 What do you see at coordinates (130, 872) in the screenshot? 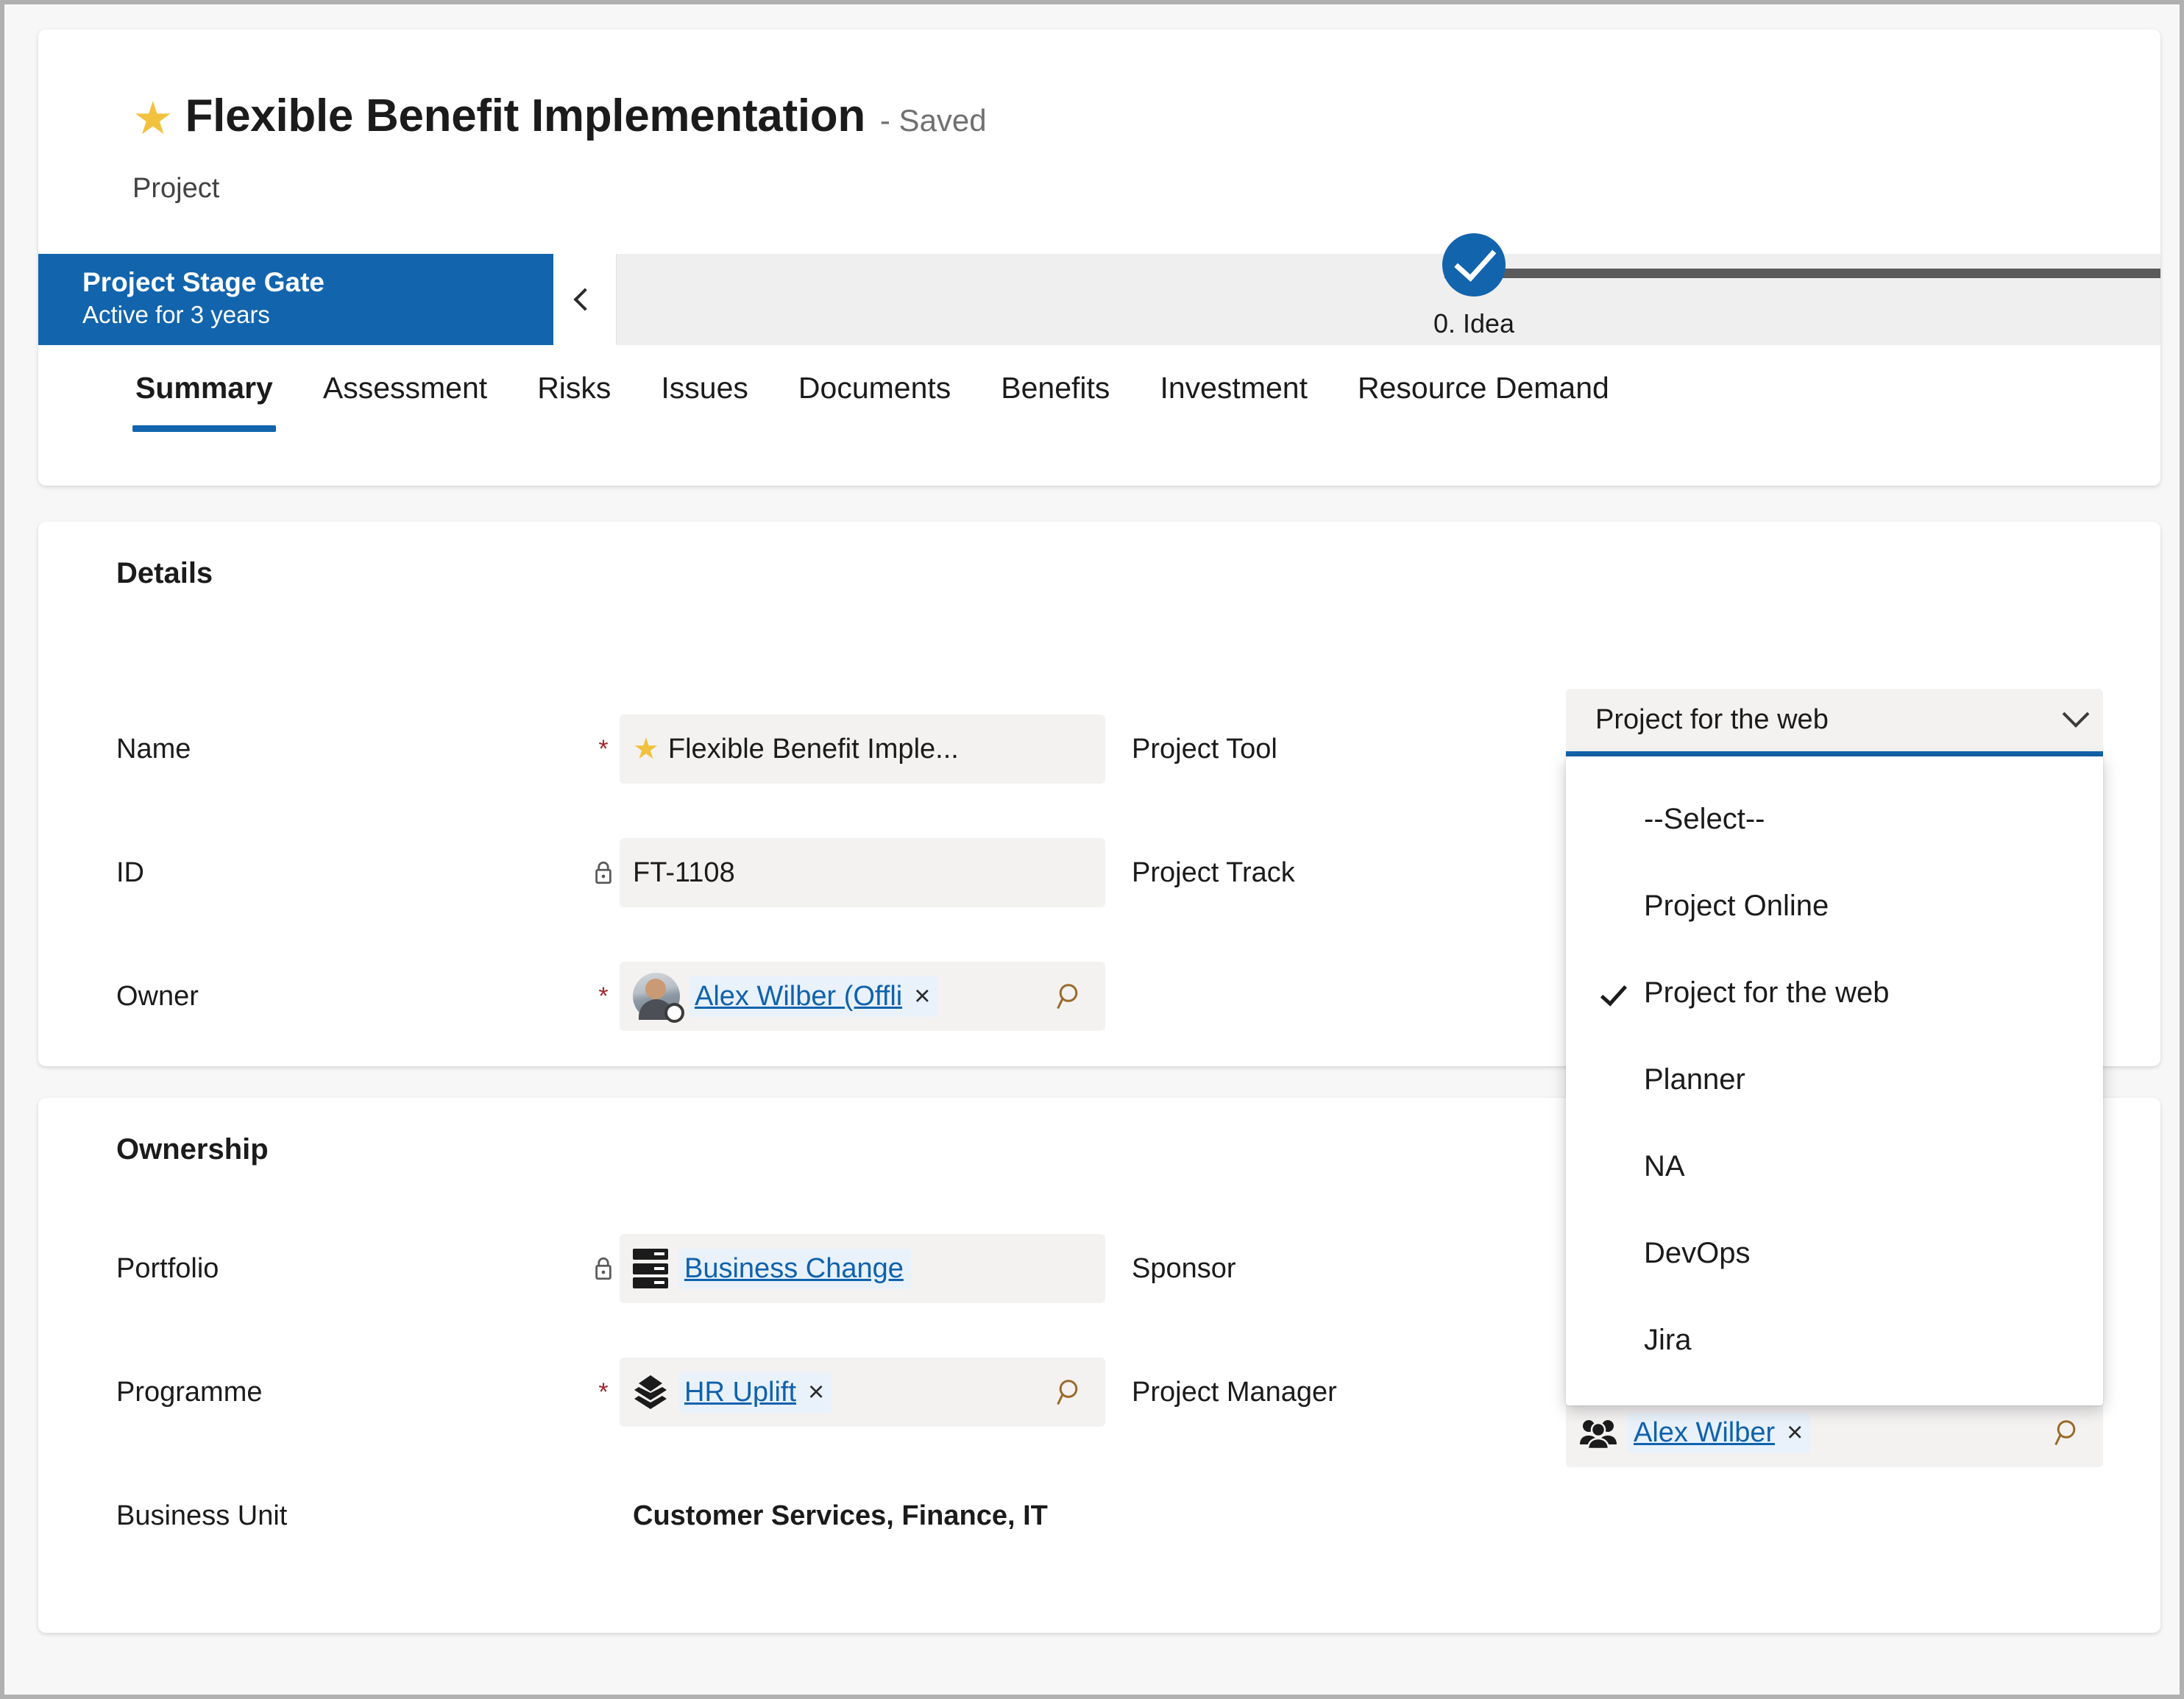
I see `field-label-id: ID` at bounding box center [130, 872].